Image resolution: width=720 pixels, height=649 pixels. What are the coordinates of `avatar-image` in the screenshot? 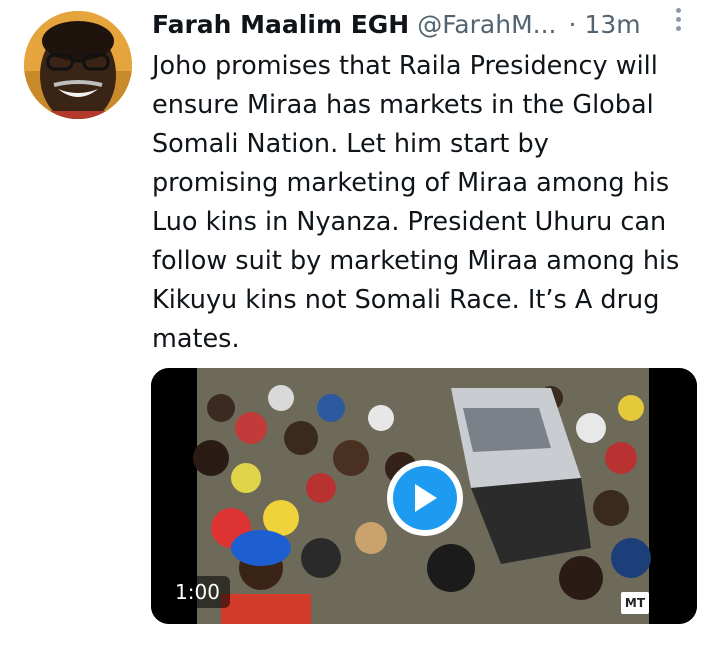 It's located at (78, 65).